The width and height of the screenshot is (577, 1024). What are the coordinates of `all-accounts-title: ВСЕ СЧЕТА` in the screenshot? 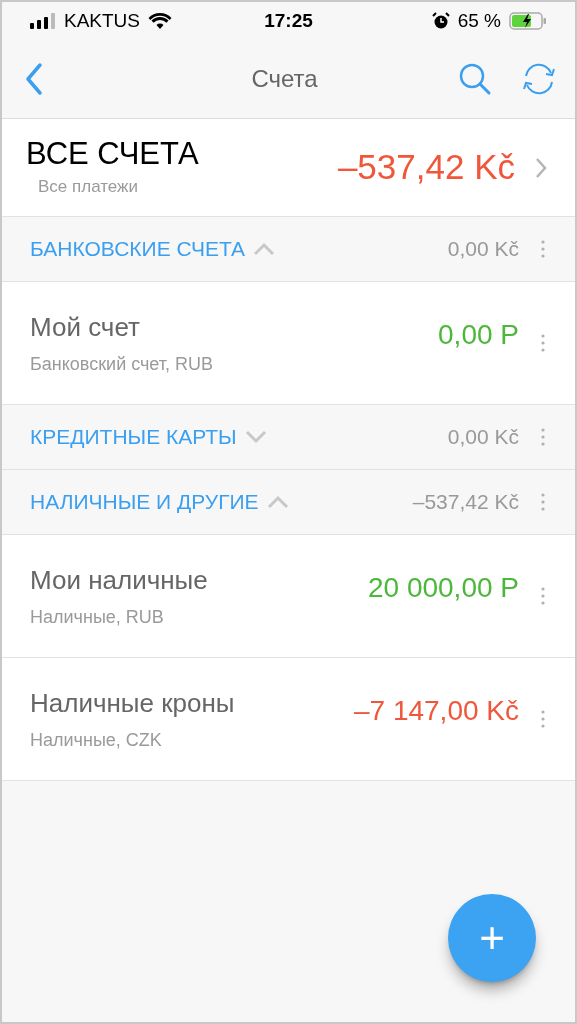 It's located at (113, 154).